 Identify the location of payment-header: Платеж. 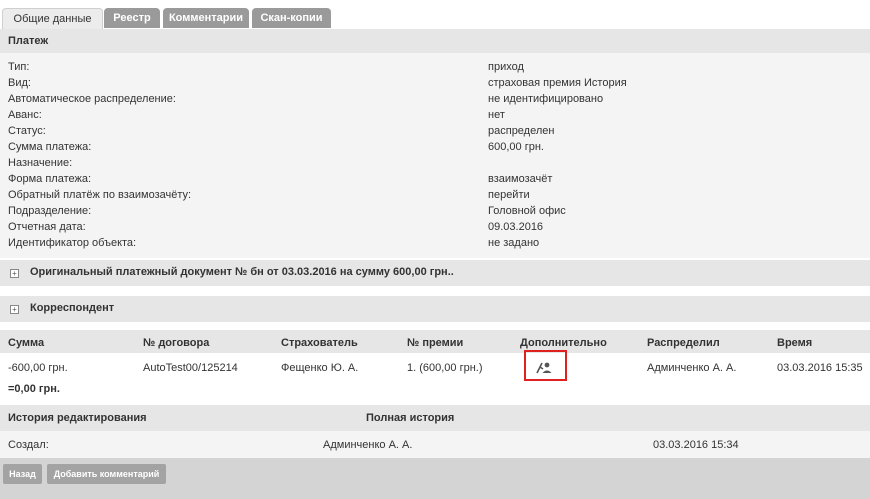
(435, 41).